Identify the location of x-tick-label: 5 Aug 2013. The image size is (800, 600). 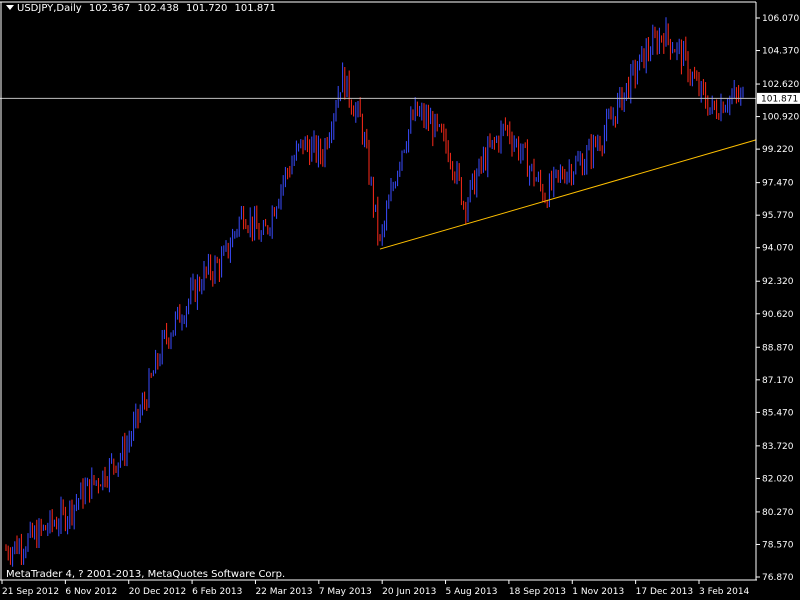
(472, 592).